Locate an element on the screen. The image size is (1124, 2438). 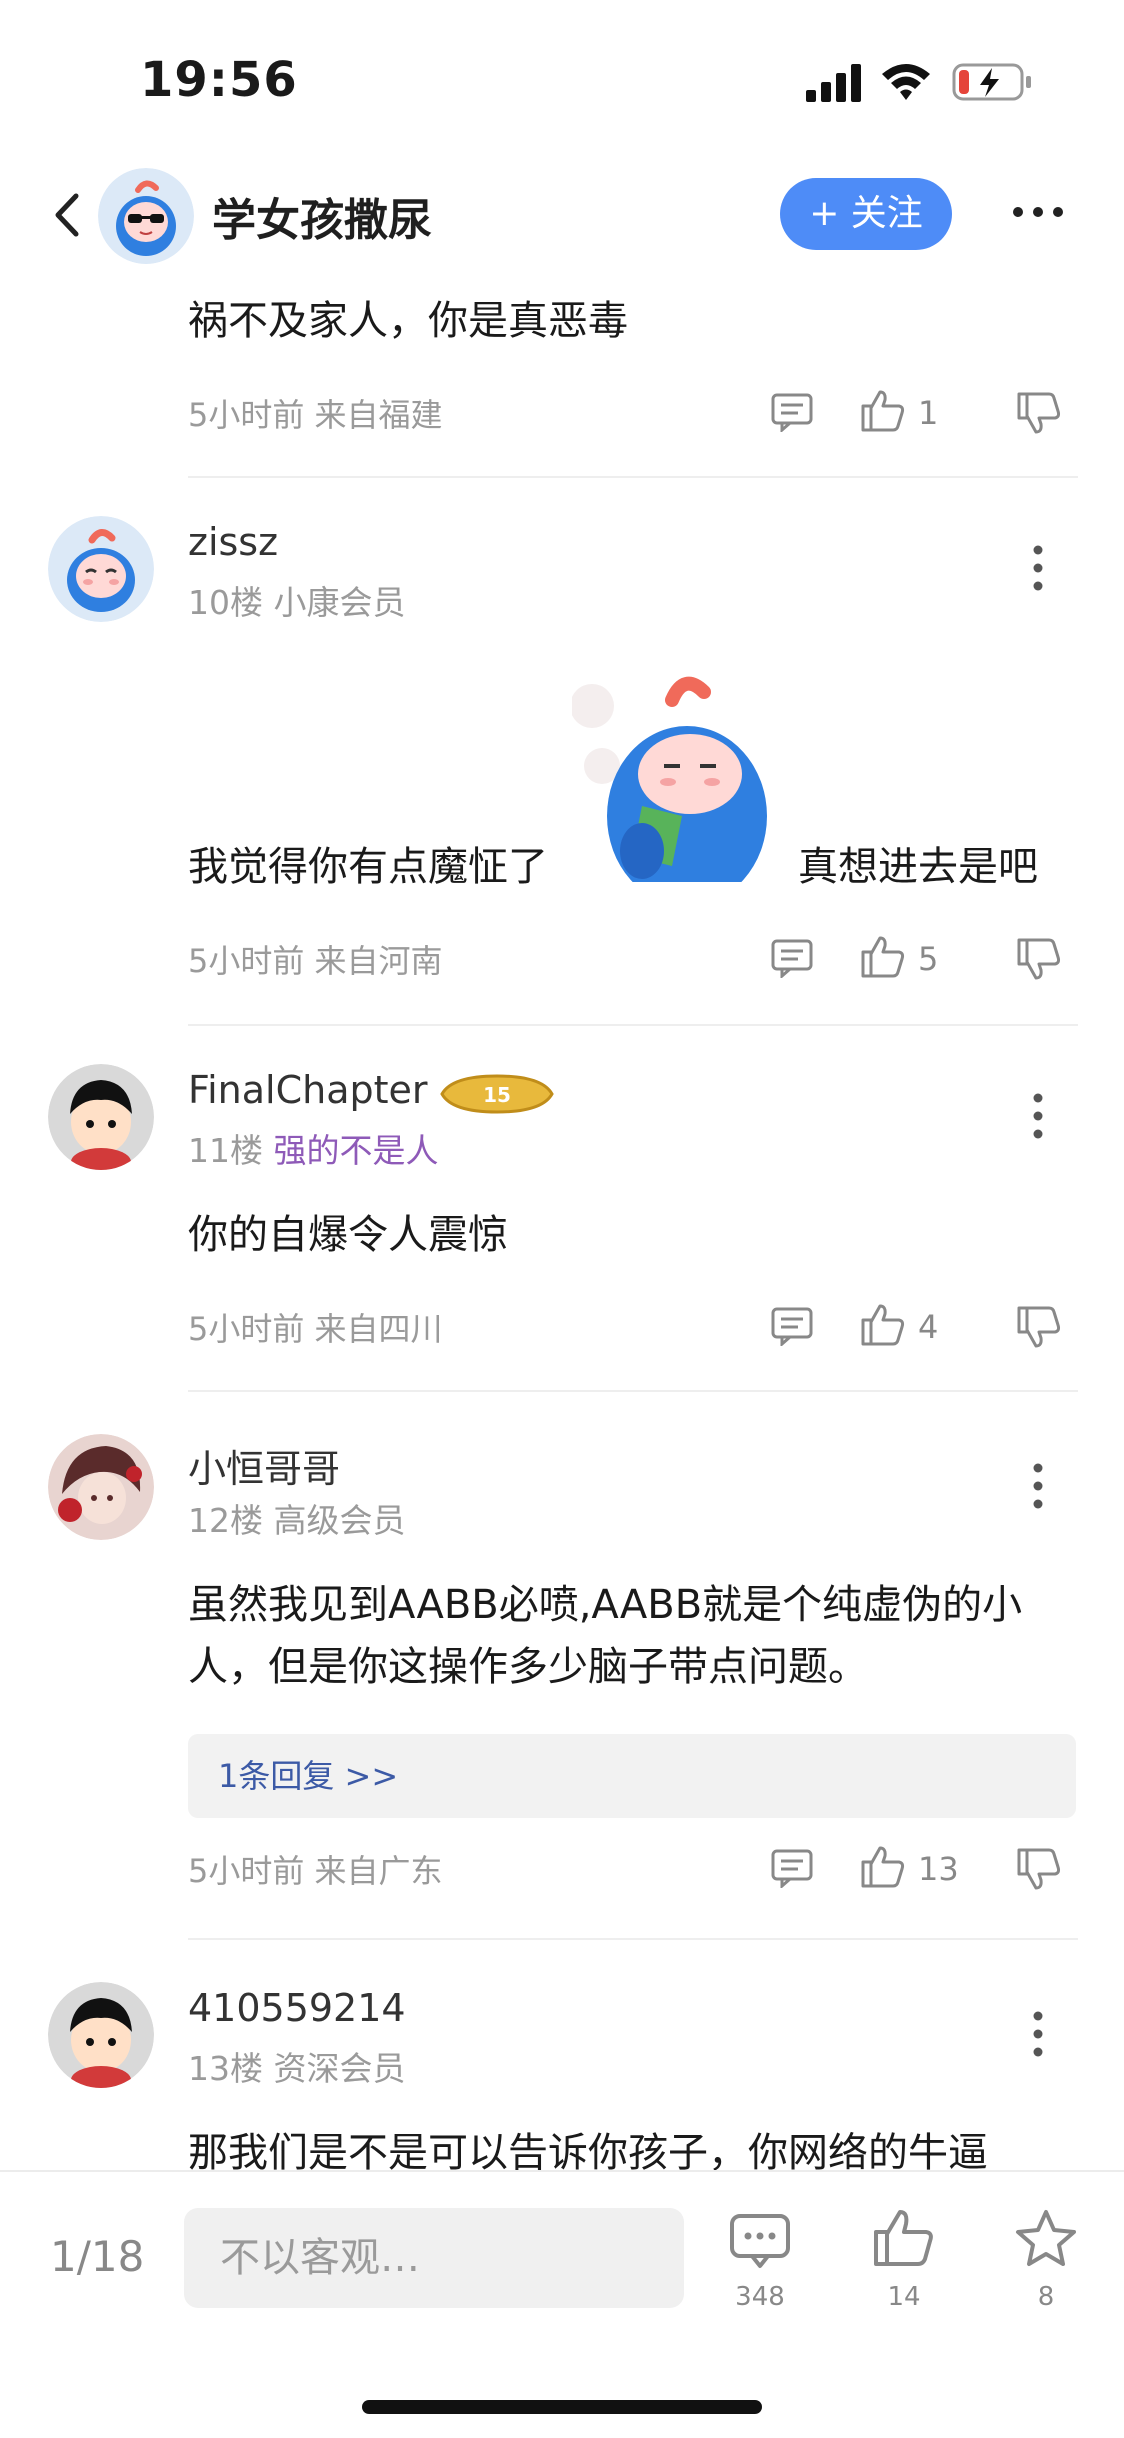
battery-charging-icon is located at coordinates (991, 82).